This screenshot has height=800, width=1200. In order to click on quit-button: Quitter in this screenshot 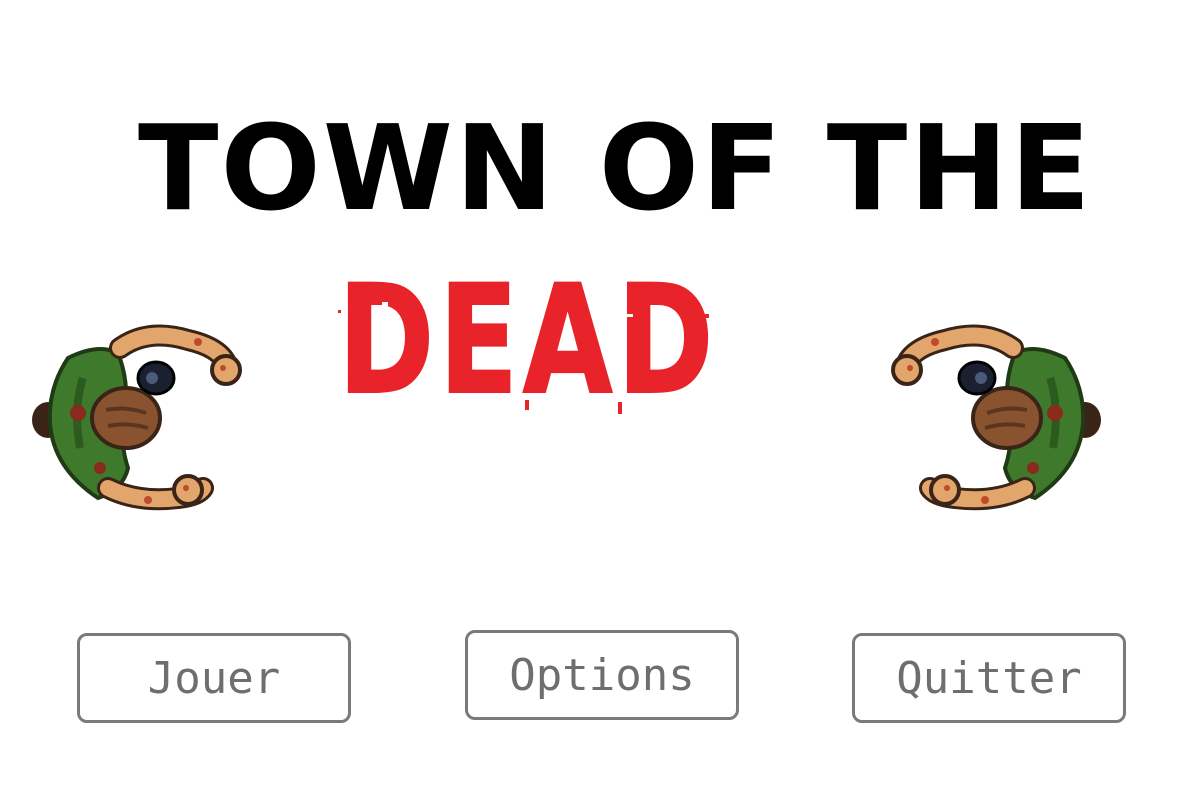, I will do `click(989, 678)`.